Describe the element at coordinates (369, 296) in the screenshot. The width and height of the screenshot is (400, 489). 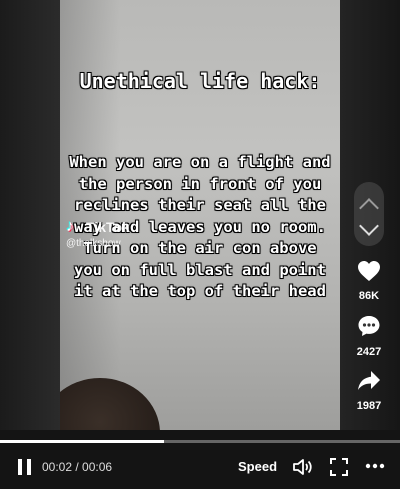
I see `like-count: 86K` at that location.